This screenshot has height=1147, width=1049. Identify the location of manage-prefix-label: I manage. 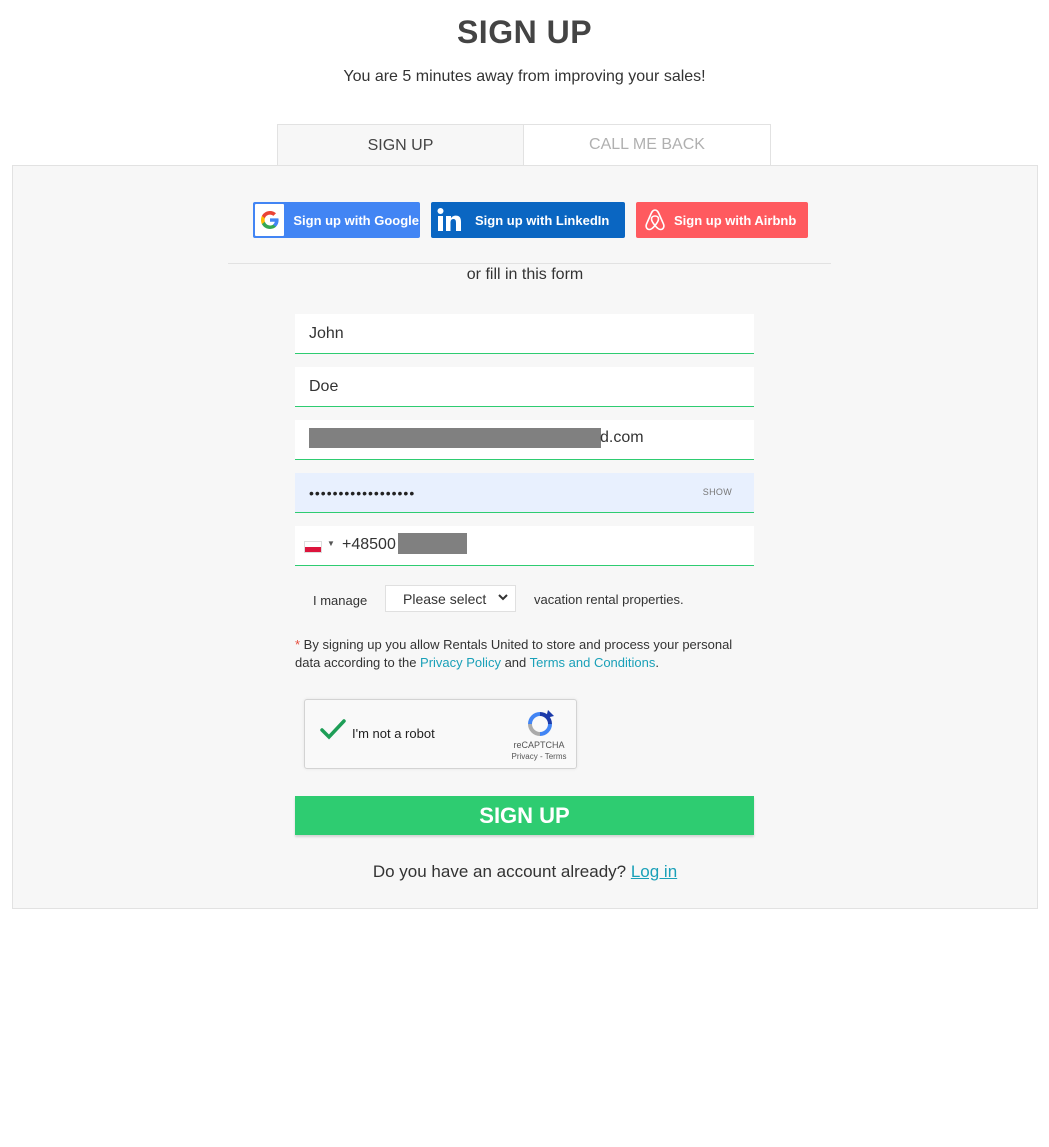
(340, 600).